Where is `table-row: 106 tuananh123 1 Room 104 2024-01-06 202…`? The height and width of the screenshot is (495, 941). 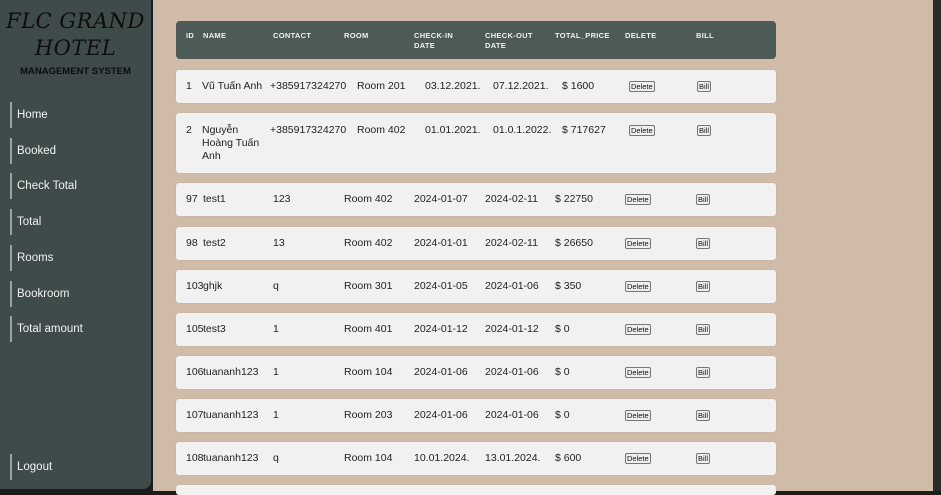
table-row: 106 tuananh123 1 Room 104 2024-01-06 202… is located at coordinates (476, 372).